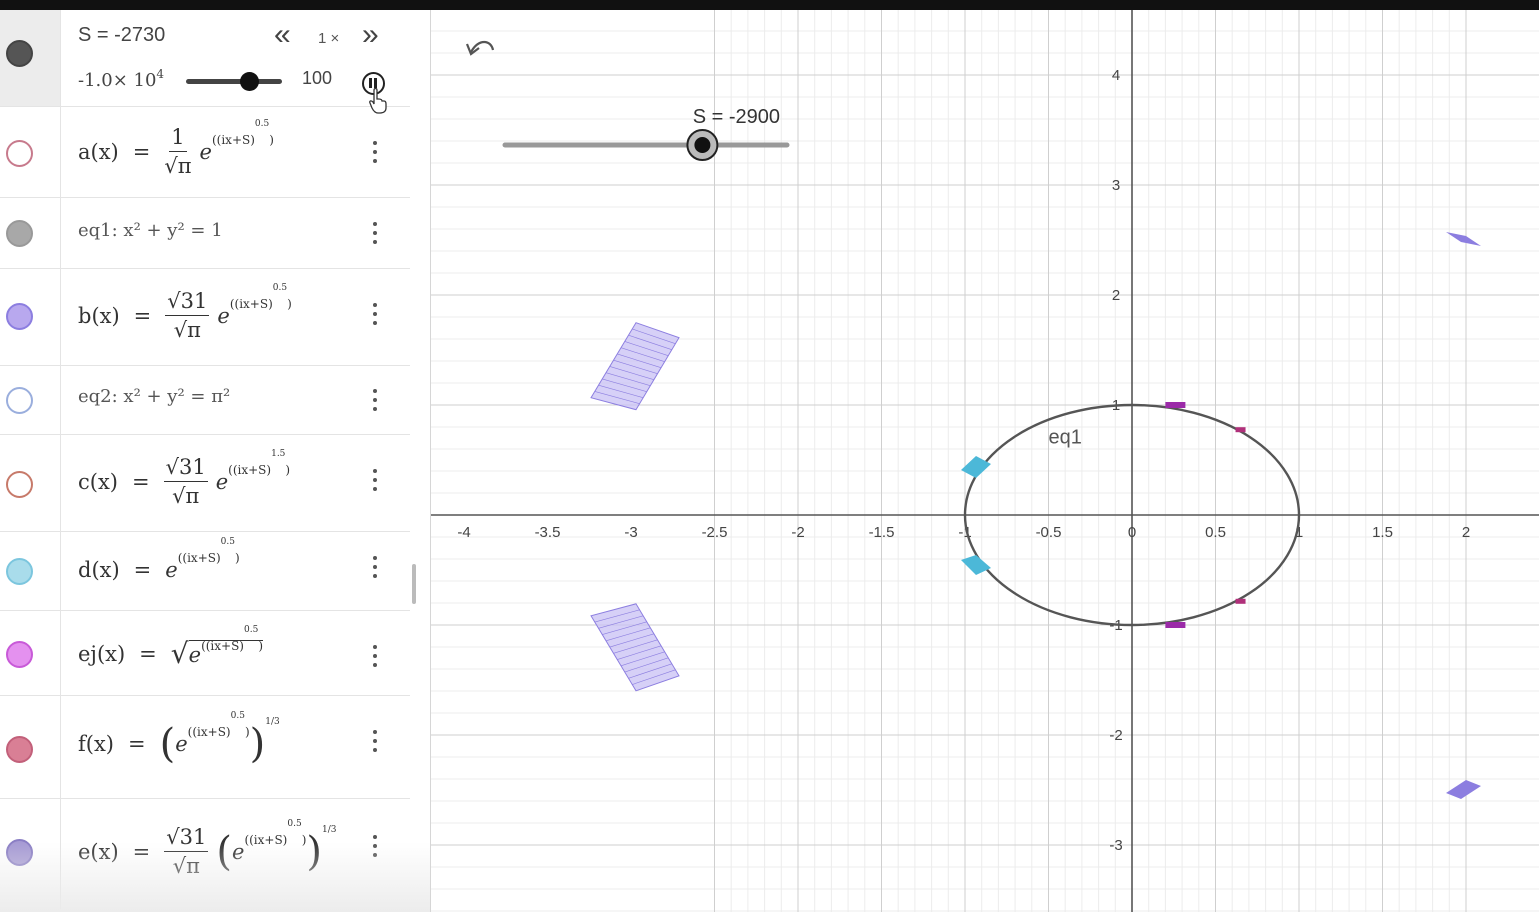 This screenshot has height=912, width=1539. What do you see at coordinates (154, 396) in the screenshot?
I see `expression-eq2: eq2: x² + y² = π²` at bounding box center [154, 396].